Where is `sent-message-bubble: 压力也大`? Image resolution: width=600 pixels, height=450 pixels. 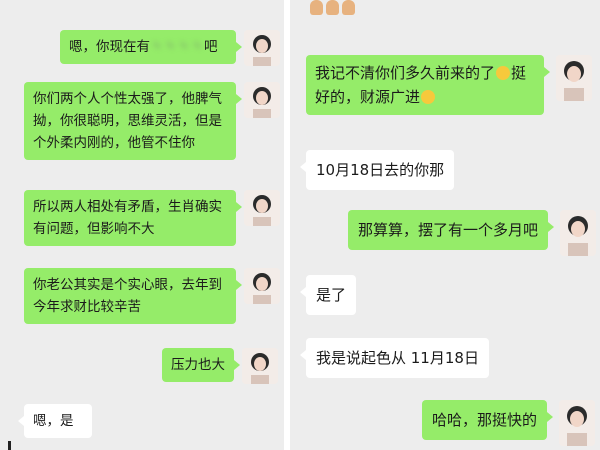
sent-message-bubble: 压力也大 is located at coordinates (201, 365).